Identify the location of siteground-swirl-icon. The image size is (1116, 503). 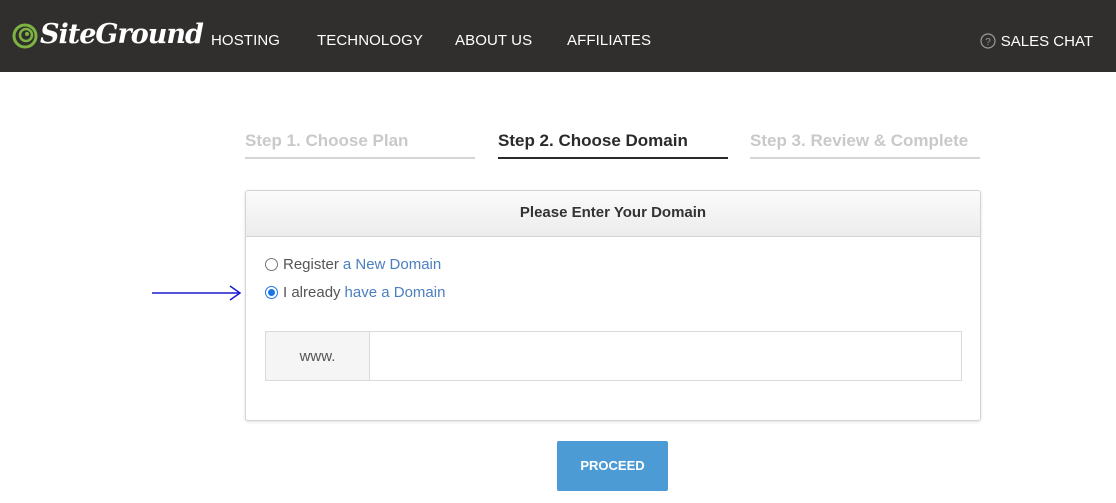
(25, 36).